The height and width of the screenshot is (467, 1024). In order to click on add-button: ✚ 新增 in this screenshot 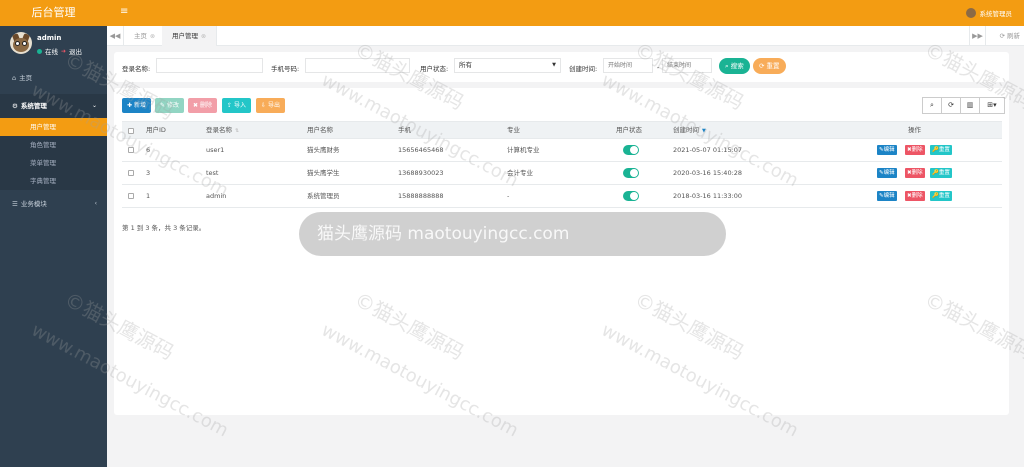, I will do `click(136, 105)`.